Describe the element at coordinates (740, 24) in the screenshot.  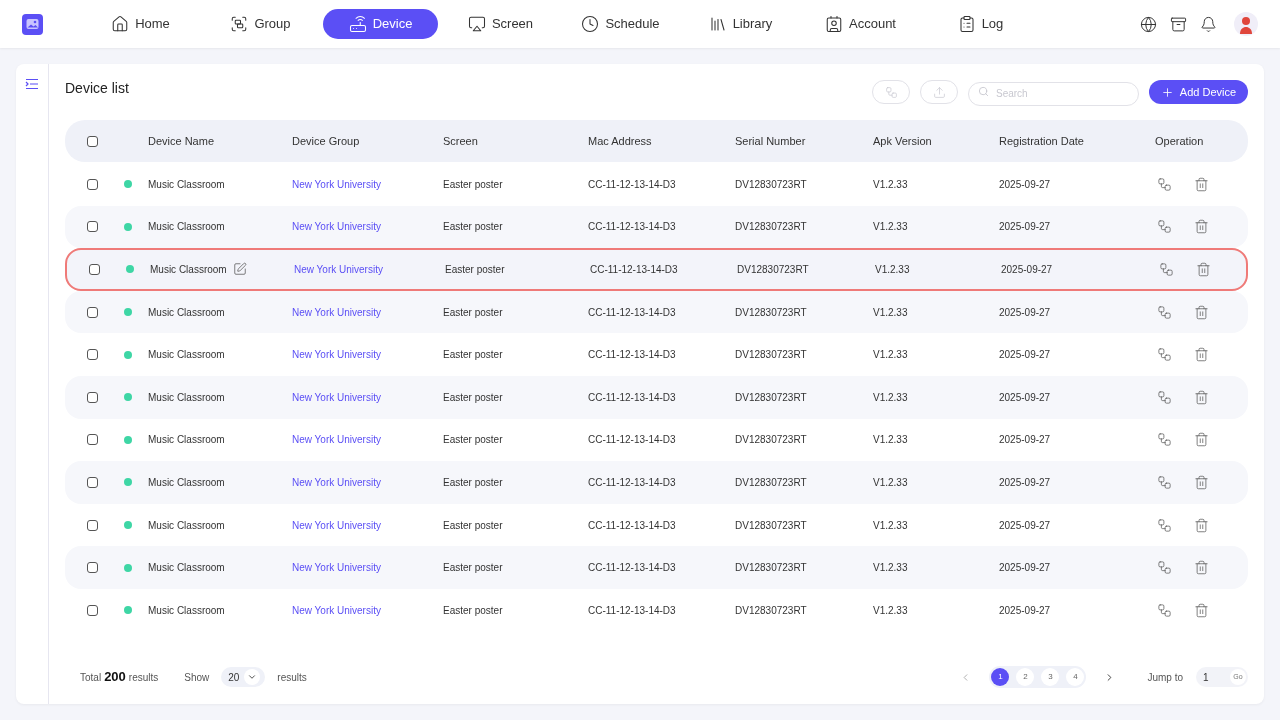
I see `nav-tab: Library` at that location.